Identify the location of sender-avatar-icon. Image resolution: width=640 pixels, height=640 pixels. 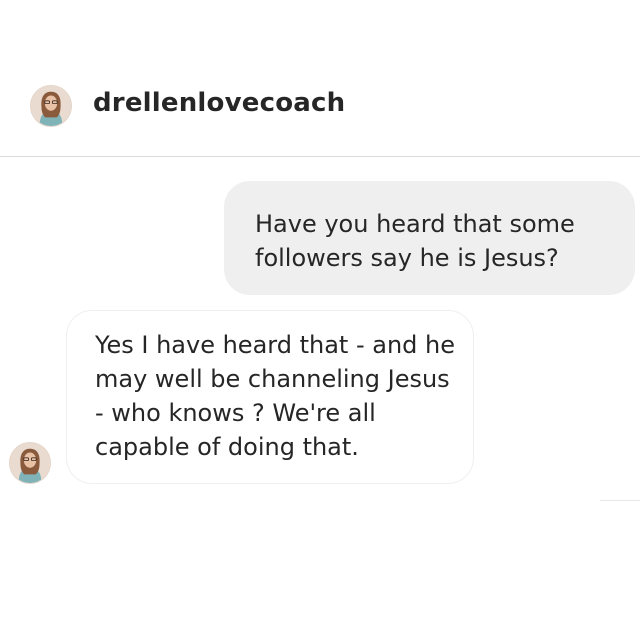
(30, 463).